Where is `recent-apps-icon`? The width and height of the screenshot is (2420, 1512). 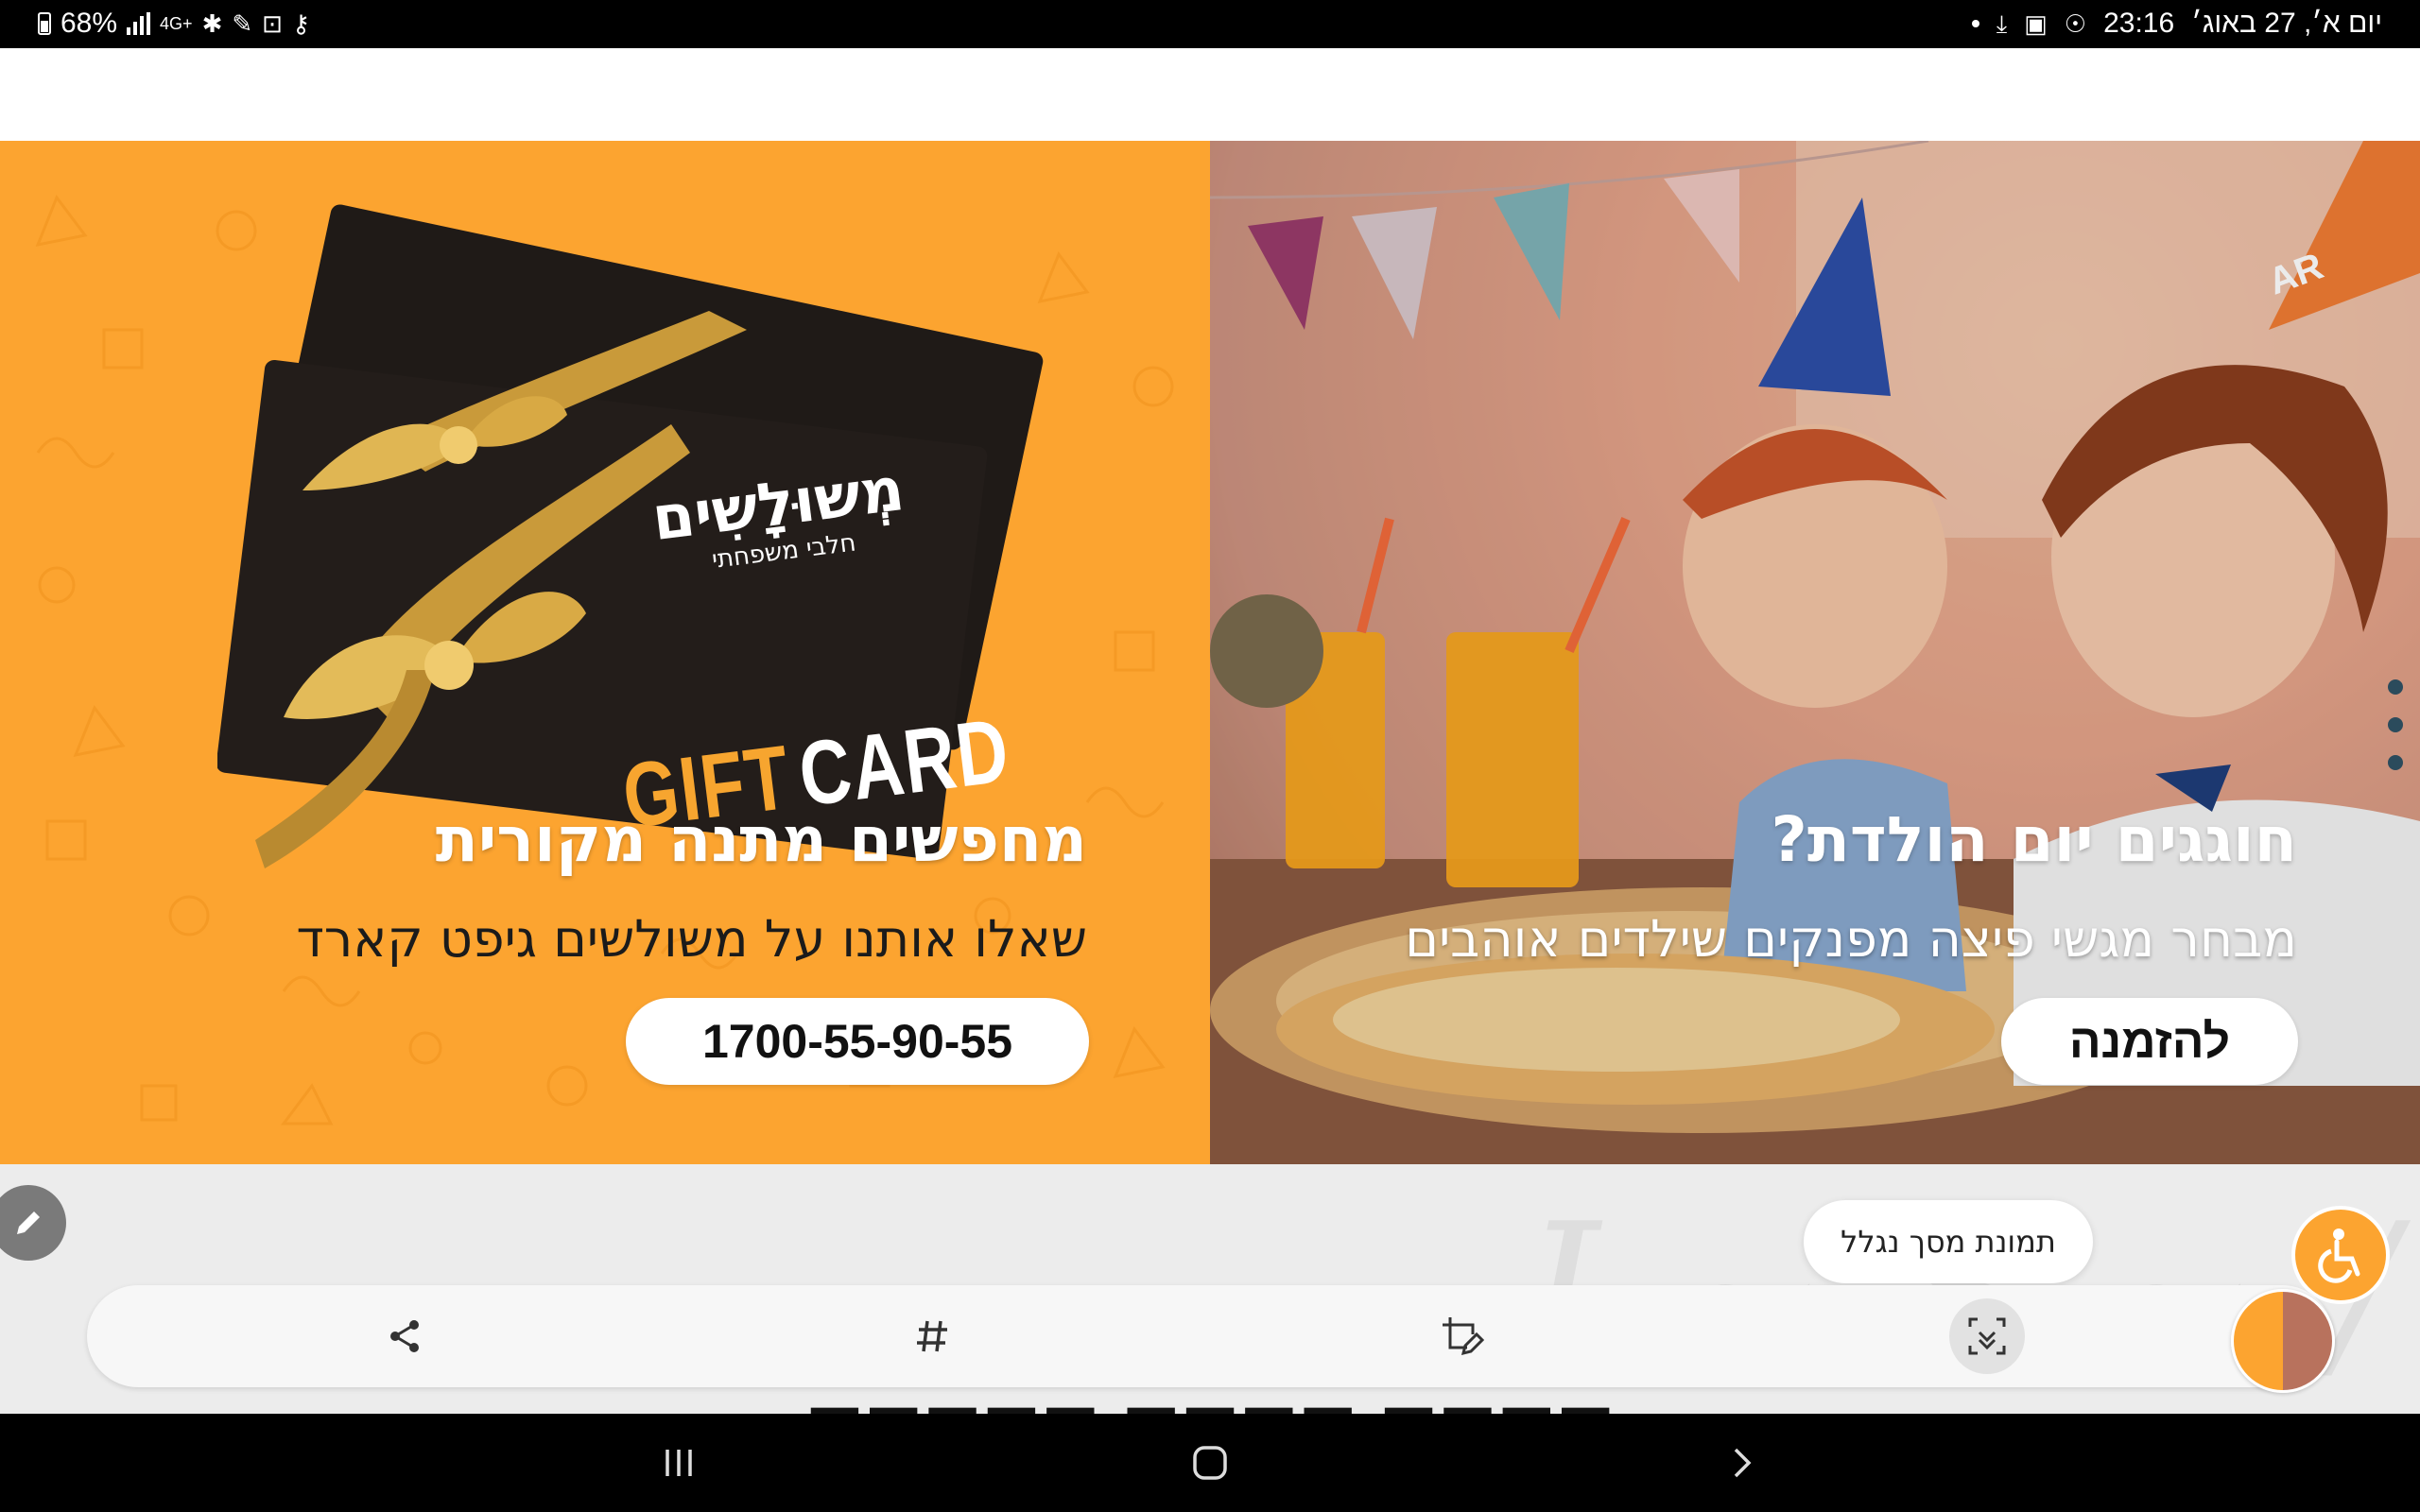
recent-apps-icon is located at coordinates (679, 1463).